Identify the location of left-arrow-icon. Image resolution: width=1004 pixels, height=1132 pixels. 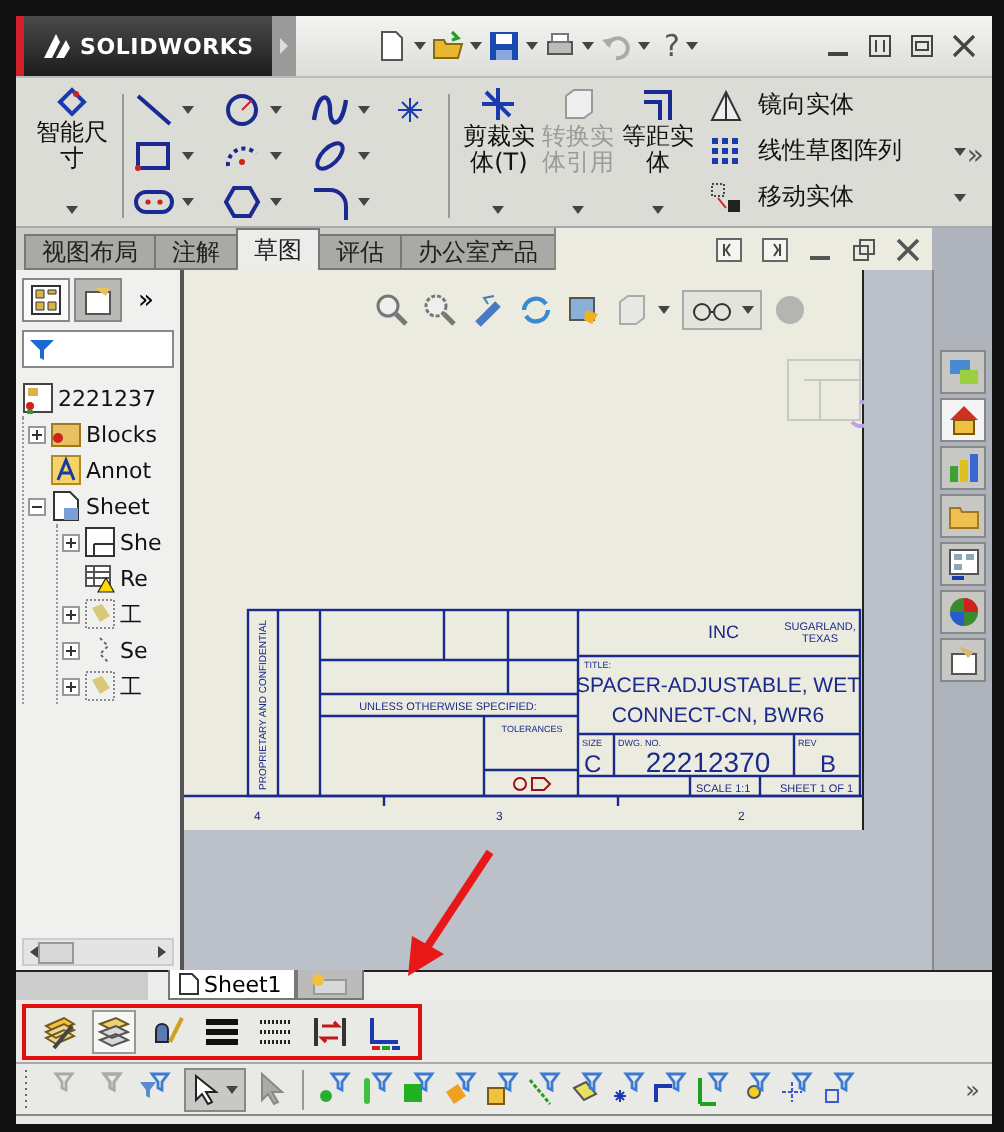
(34, 952).